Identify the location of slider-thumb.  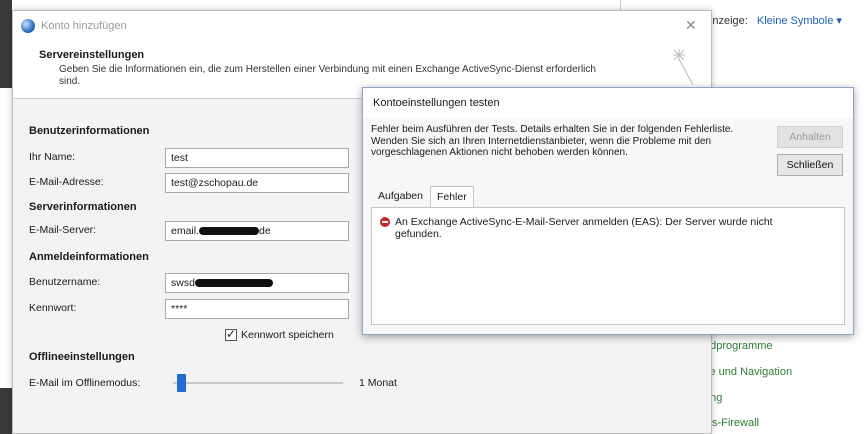
(181, 383).